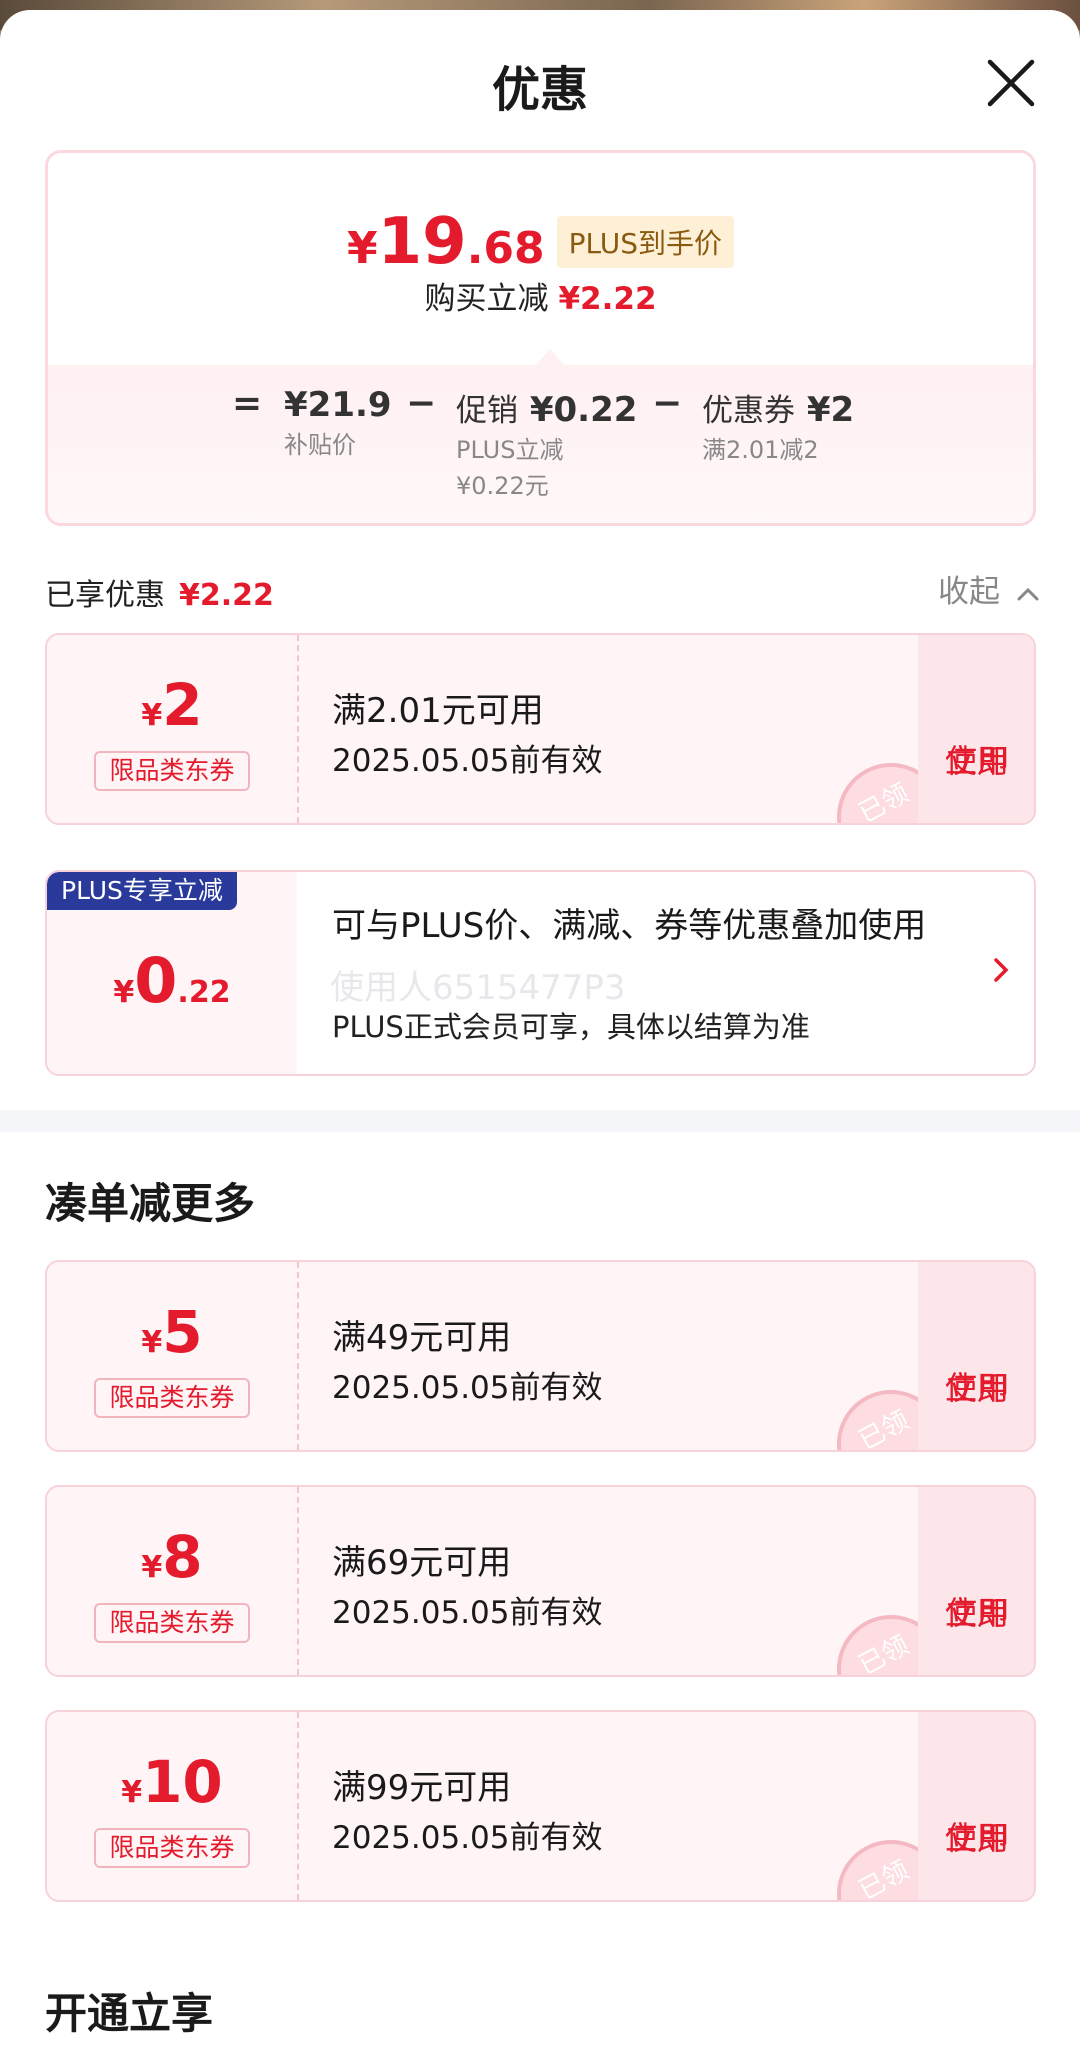  Describe the element at coordinates (172, 1332) in the screenshot. I see `coupon-amount: ¥5` at that location.